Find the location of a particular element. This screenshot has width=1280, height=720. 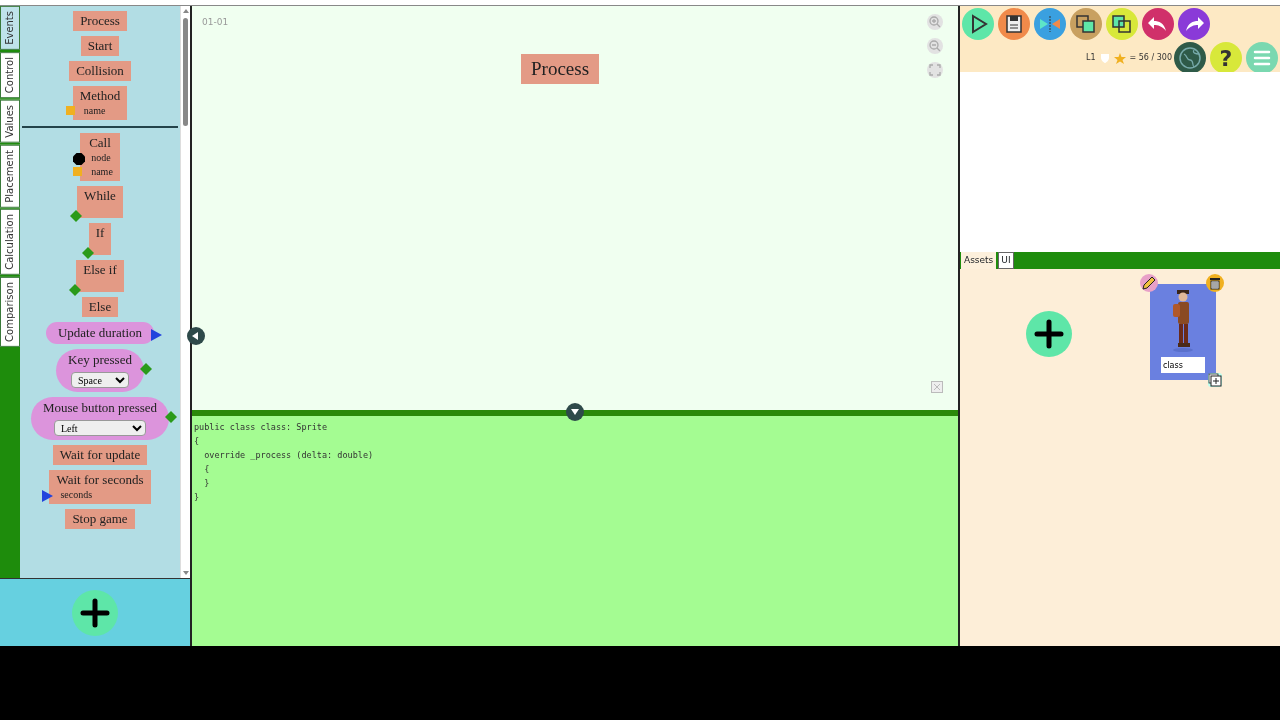

star-icon is located at coordinates (1119, 58).